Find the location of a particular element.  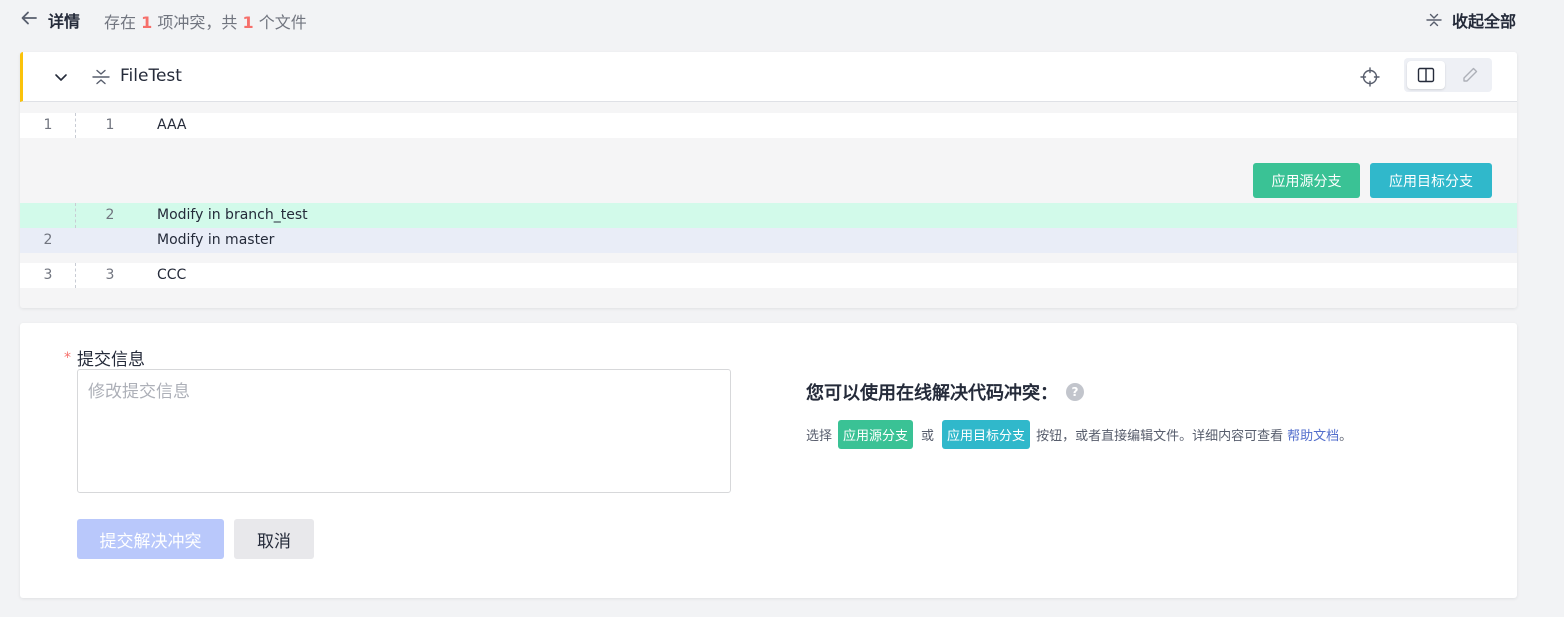

commit-message-input: 修改提交信息 is located at coordinates (404, 431).